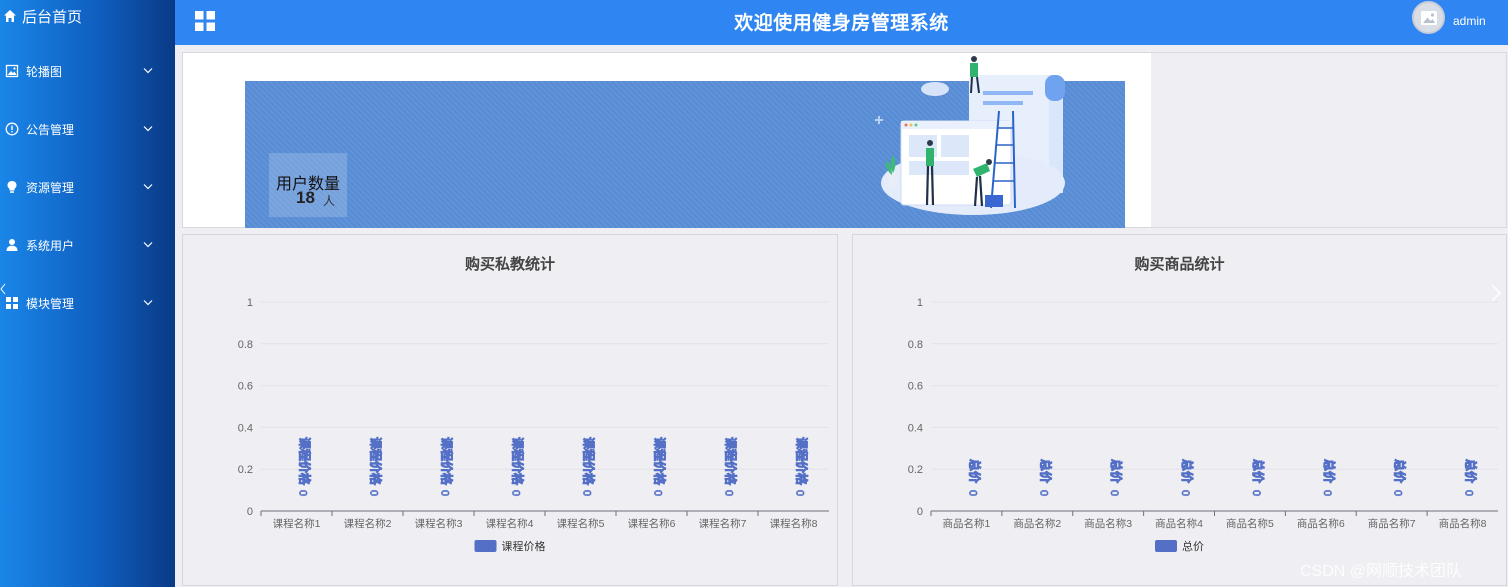 The image size is (1508, 587). I want to click on sidebar: 后台首页 轮播图 公告管理 资源管理 系统用户 模块管理, so click(87, 293).